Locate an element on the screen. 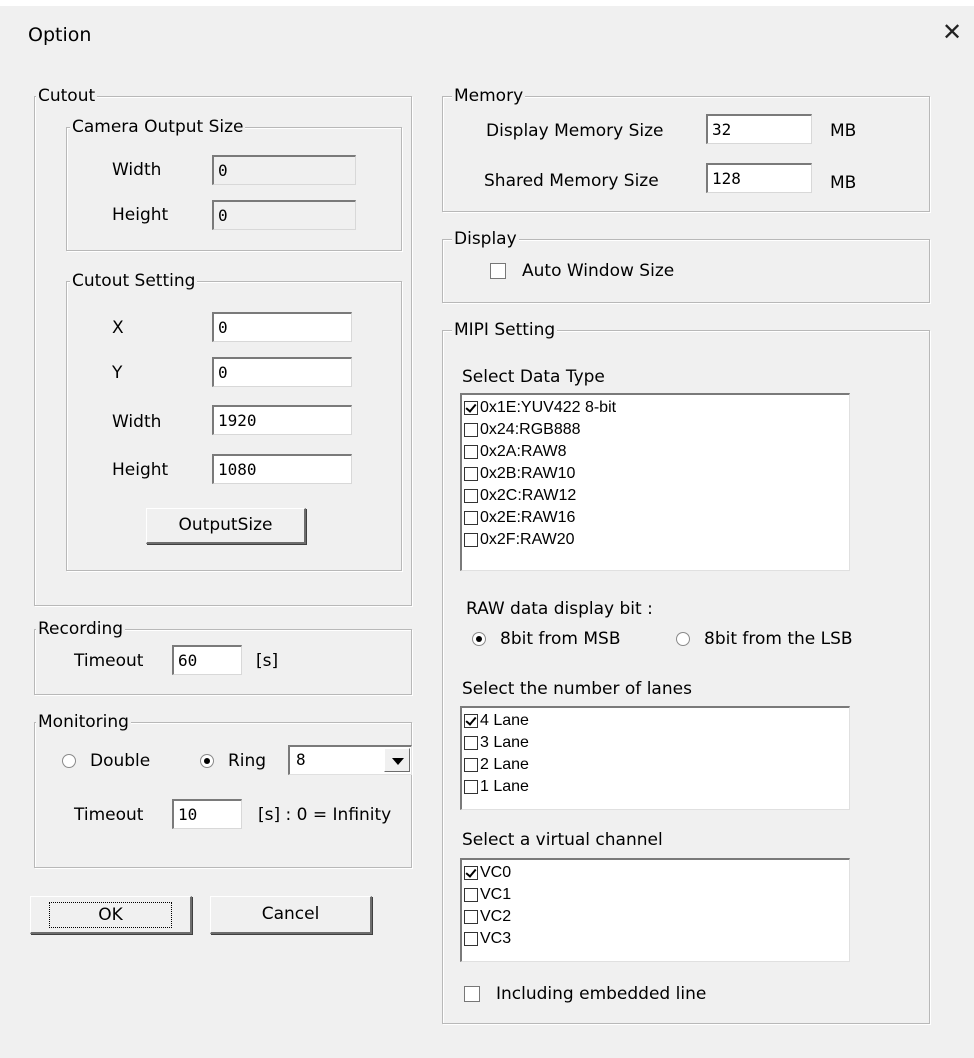  data-type-label-text: 0x2A:RAW8 is located at coordinates (523, 451).